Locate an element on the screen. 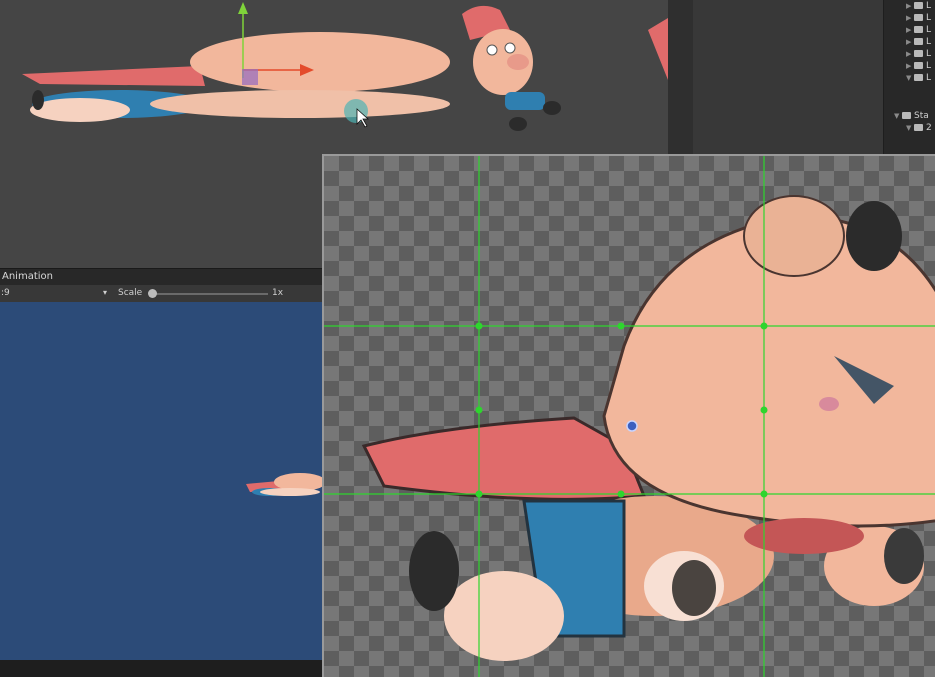 Image resolution: width=935 pixels, height=677 pixels. sprite-pig-leg-front is located at coordinates (504, 616).